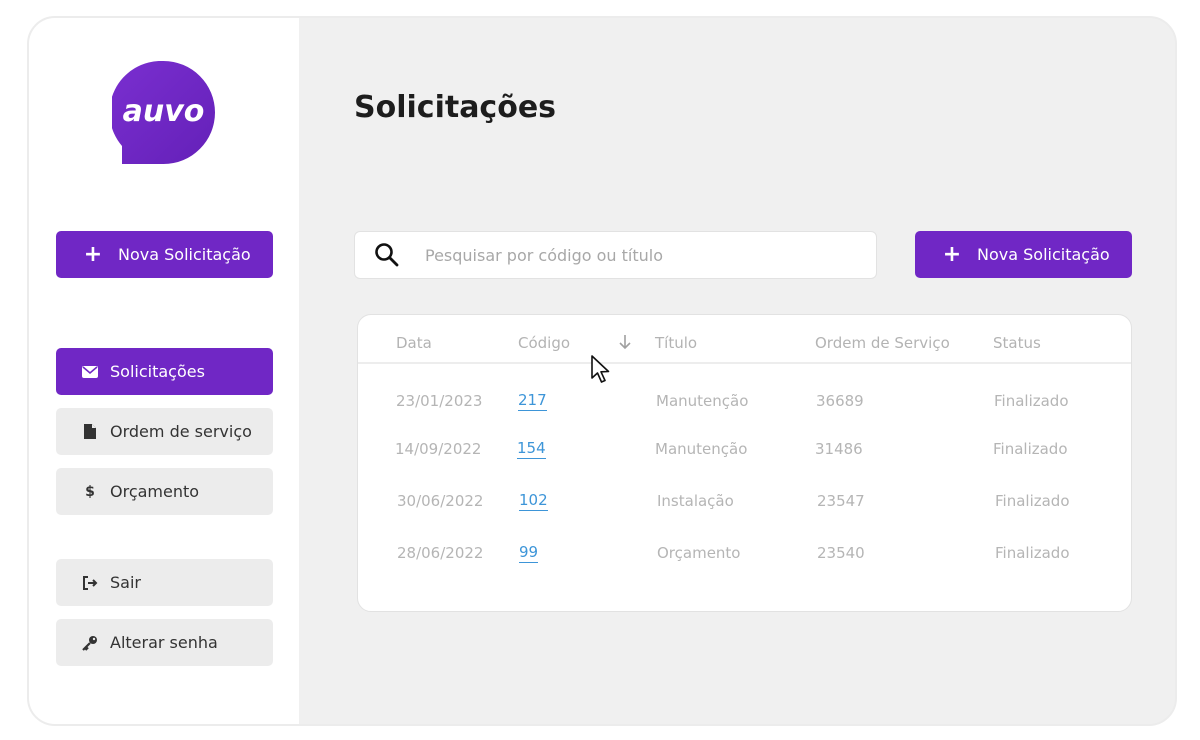  What do you see at coordinates (438, 449) in the screenshot?
I see `cell-data: 14/09/2022` at bounding box center [438, 449].